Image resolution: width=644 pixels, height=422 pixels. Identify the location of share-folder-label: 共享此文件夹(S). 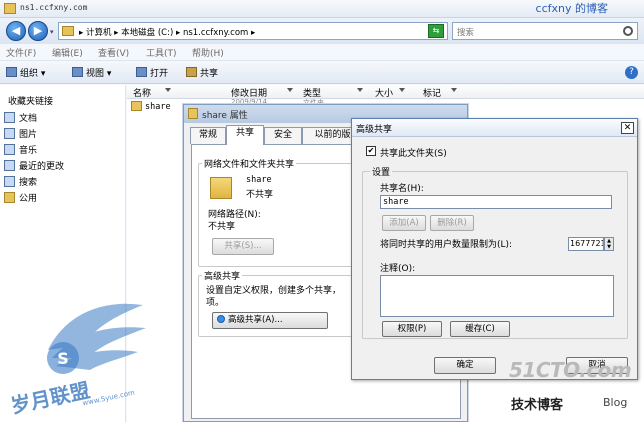
(413, 154).